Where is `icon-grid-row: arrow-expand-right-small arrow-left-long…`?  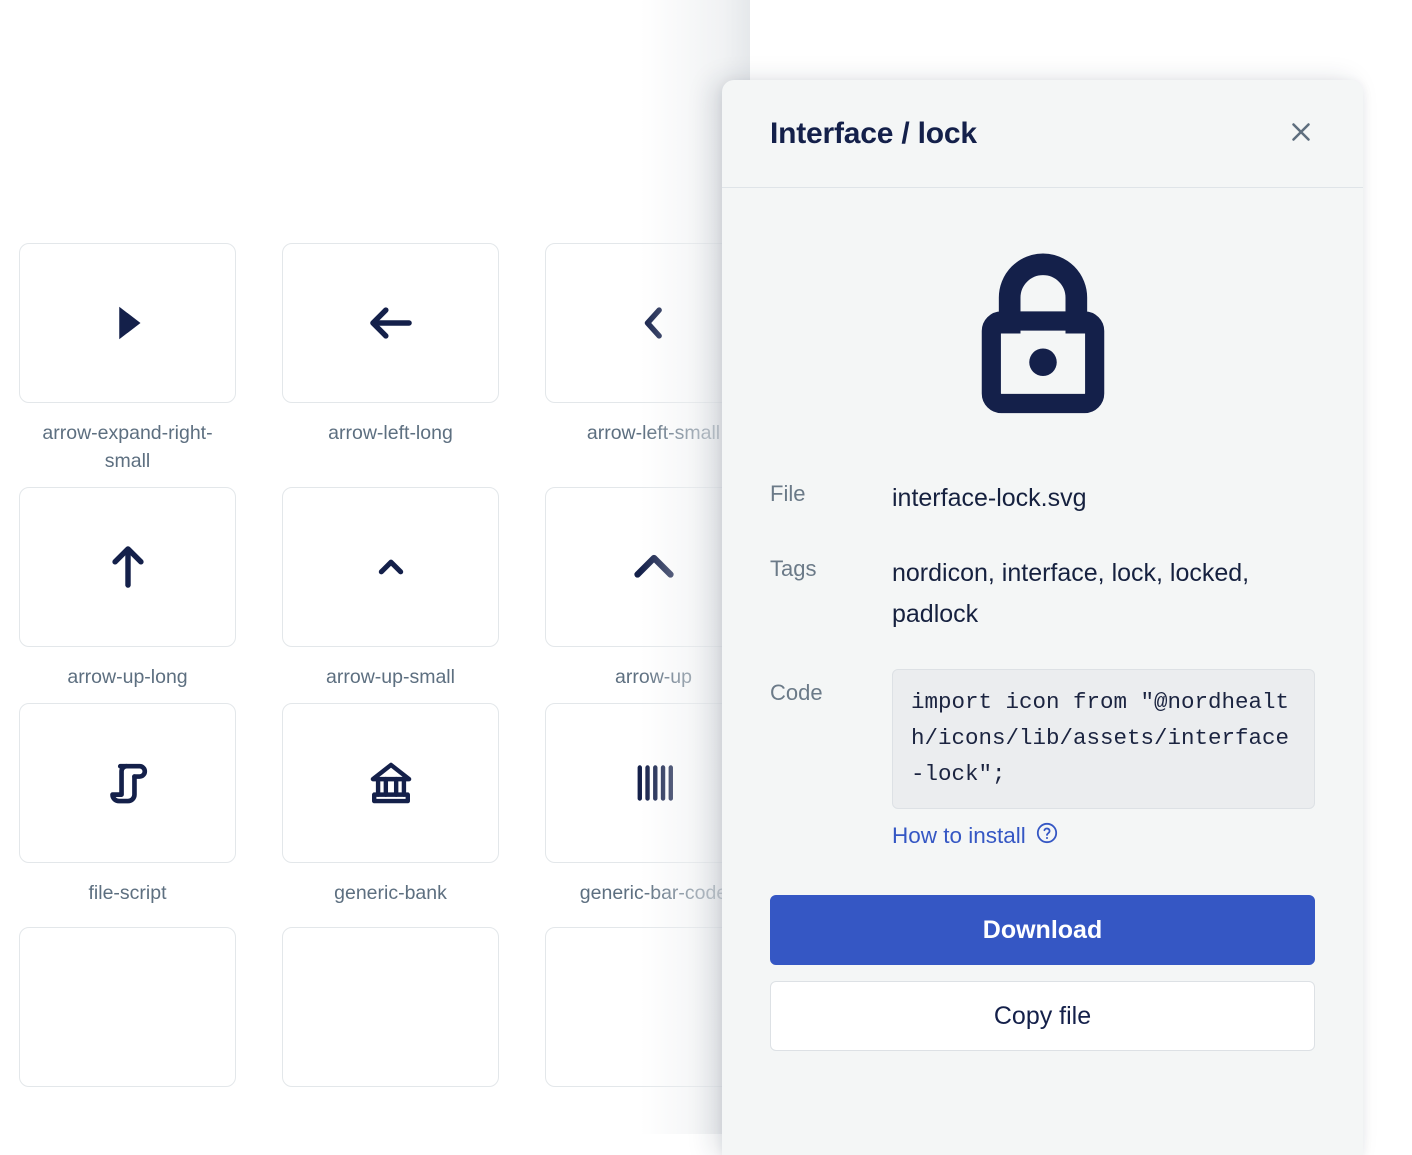
icon-grid-row: arrow-expand-right-small arrow-left-long… is located at coordinates (390, 359).